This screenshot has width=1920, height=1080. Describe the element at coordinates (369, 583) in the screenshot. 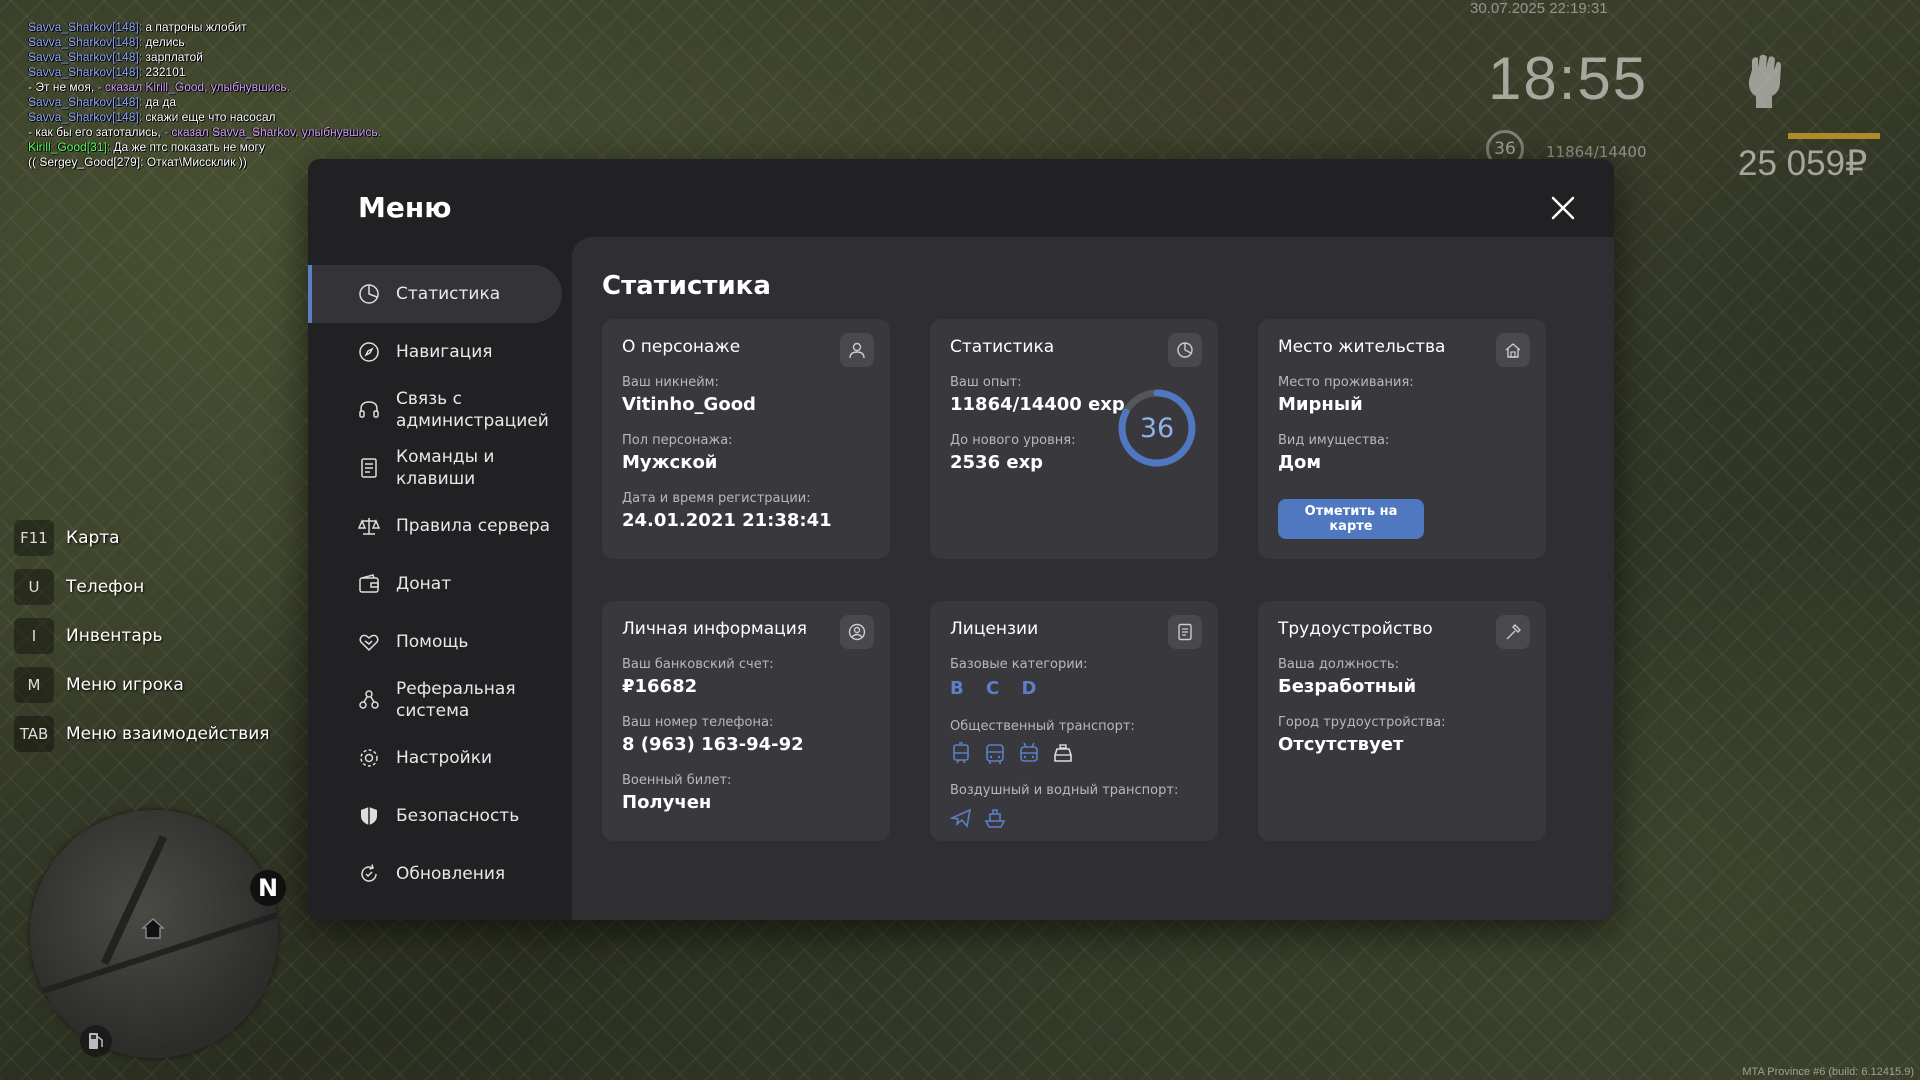

I see `wallet-icon` at that location.